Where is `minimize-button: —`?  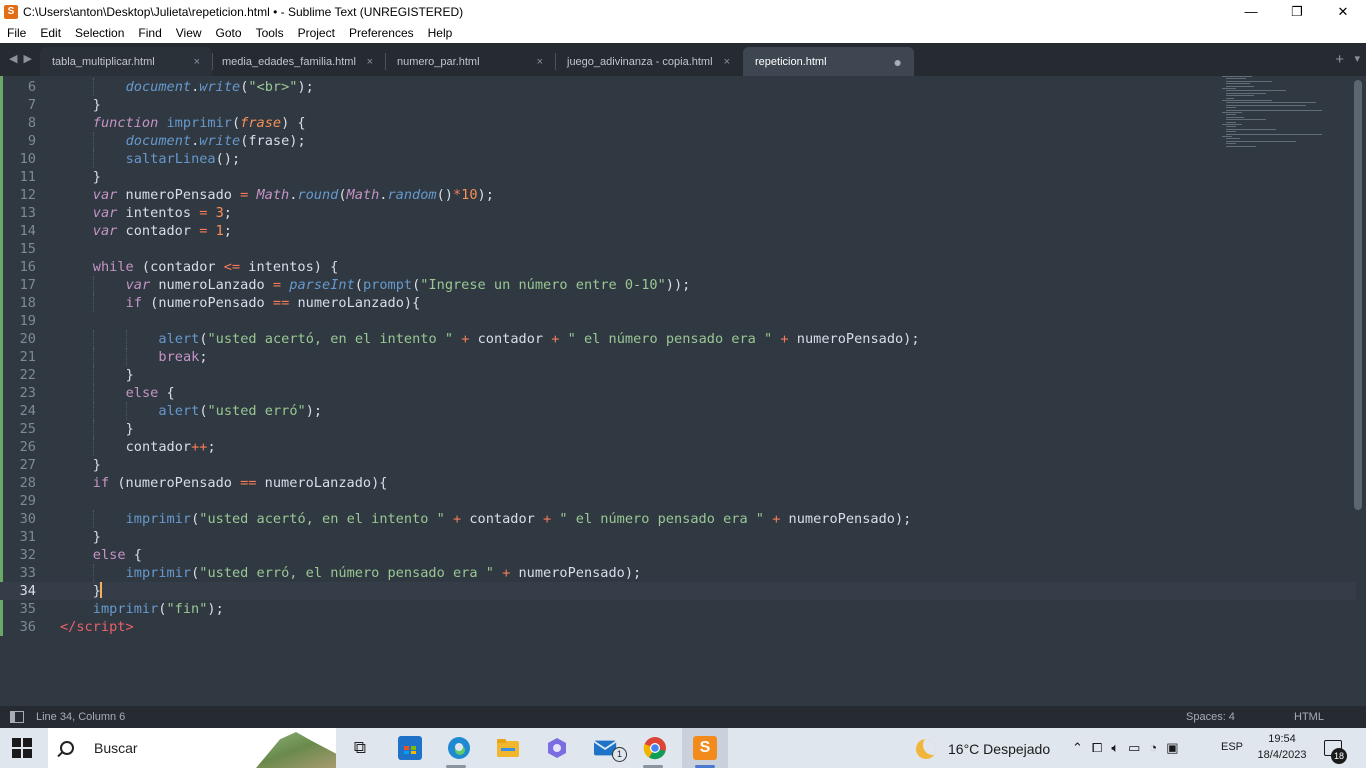 minimize-button: — is located at coordinates (1251, 11).